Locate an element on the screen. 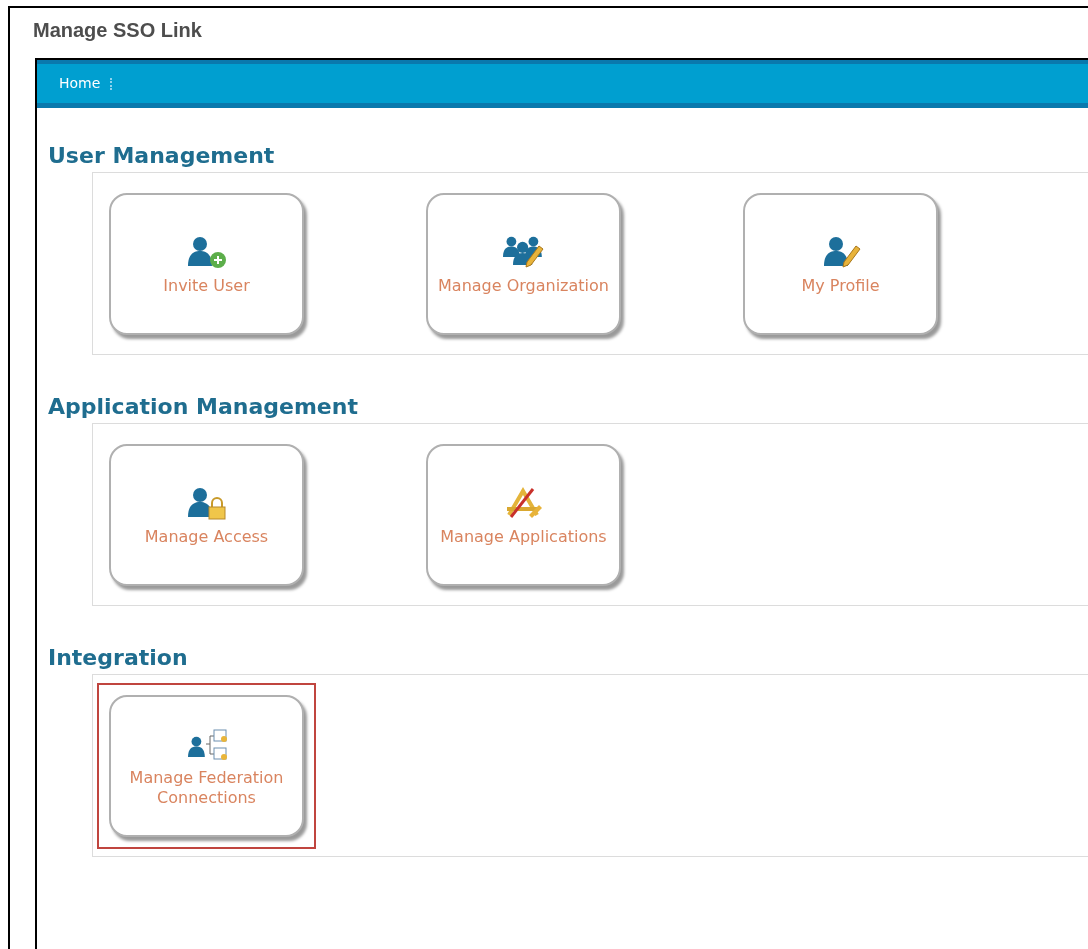 The image size is (1088, 949). separator-icon is located at coordinates (111, 83).